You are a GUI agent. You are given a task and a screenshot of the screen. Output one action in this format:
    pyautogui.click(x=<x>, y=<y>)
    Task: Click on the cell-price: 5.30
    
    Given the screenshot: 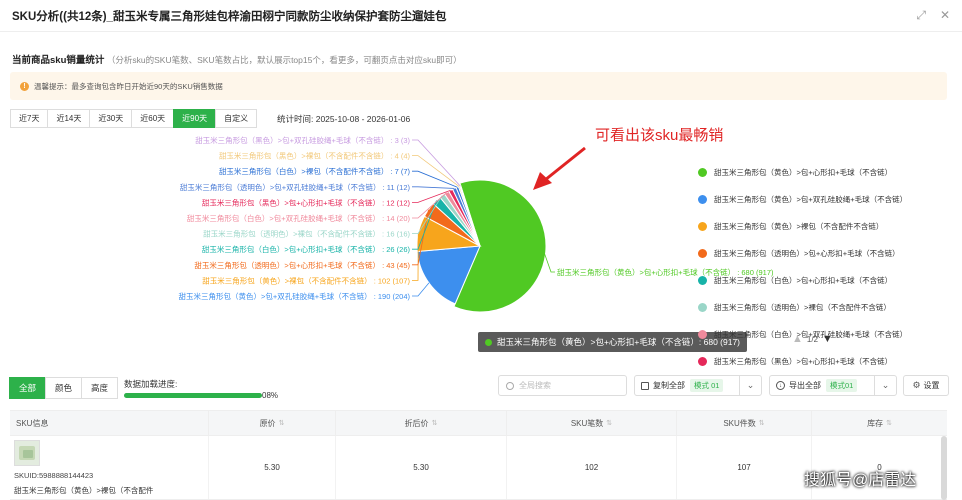 What is the action you would take?
    pyautogui.click(x=272, y=467)
    